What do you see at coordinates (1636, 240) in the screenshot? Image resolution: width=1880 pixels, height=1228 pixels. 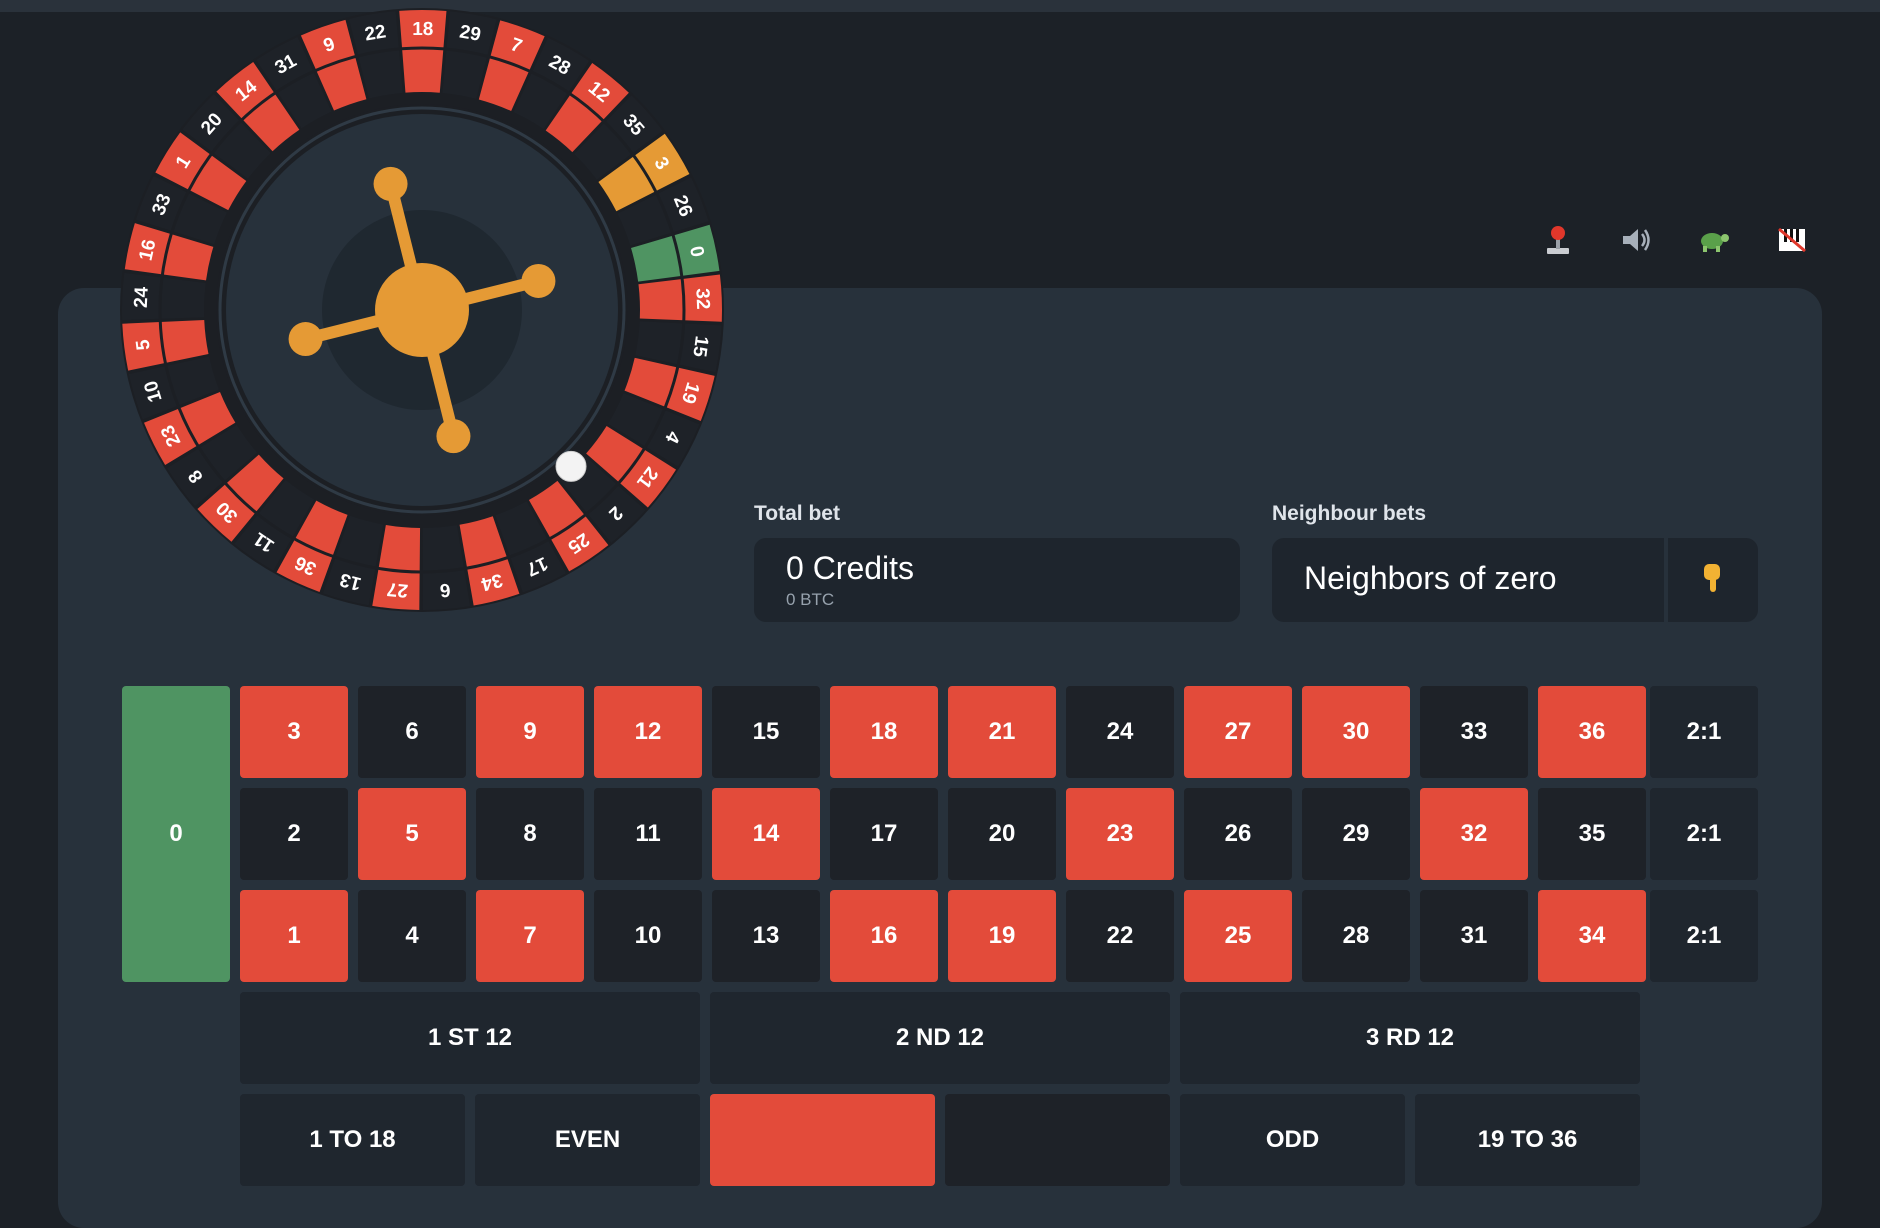 I see `speaker-icon` at bounding box center [1636, 240].